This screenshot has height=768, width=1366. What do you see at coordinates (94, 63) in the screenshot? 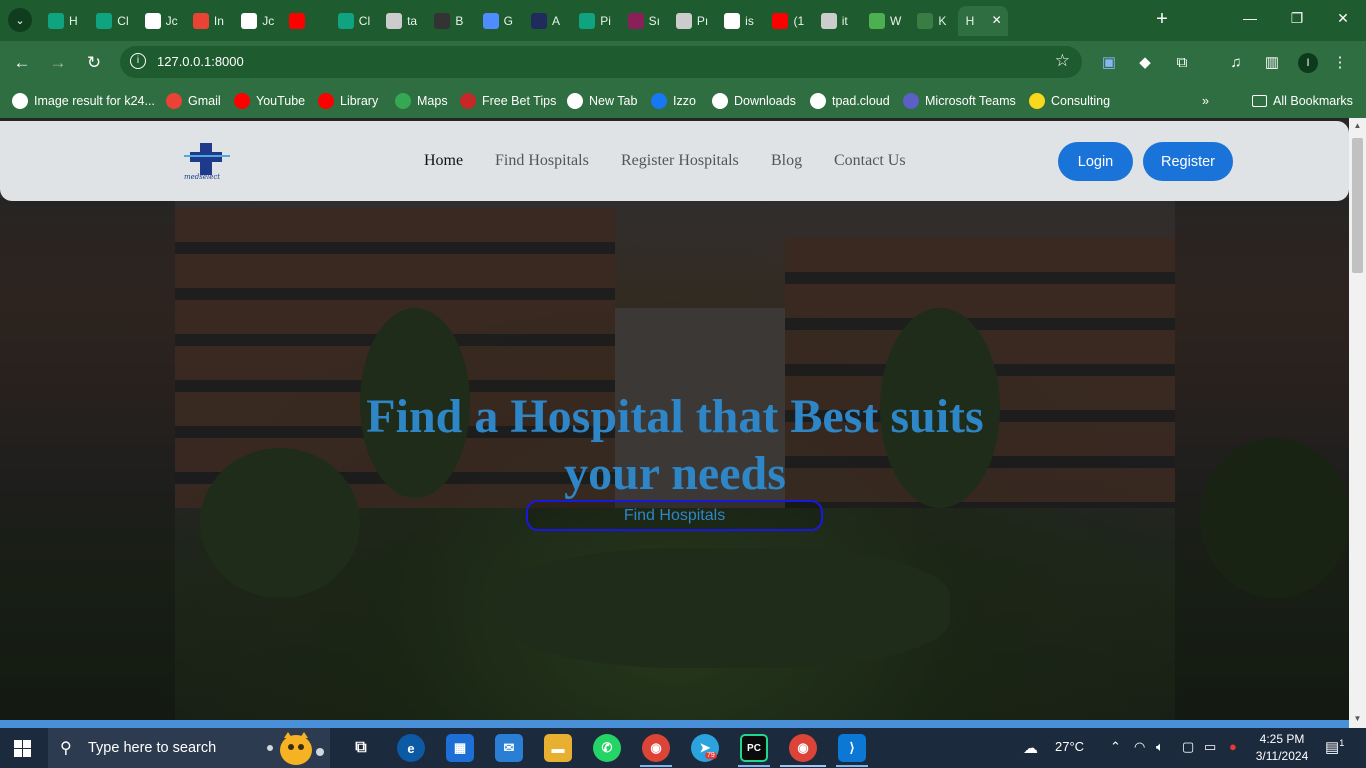
I see `reload-icon: ↻` at bounding box center [94, 63].